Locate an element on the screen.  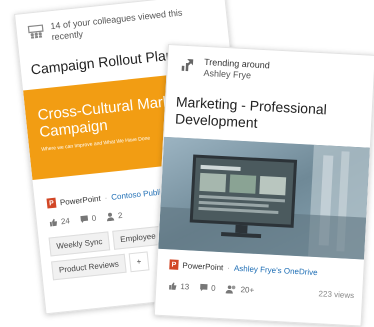
file-meta: P PowerPoint · Ashley Frye's OneDrive is located at coordinates (243, 268).